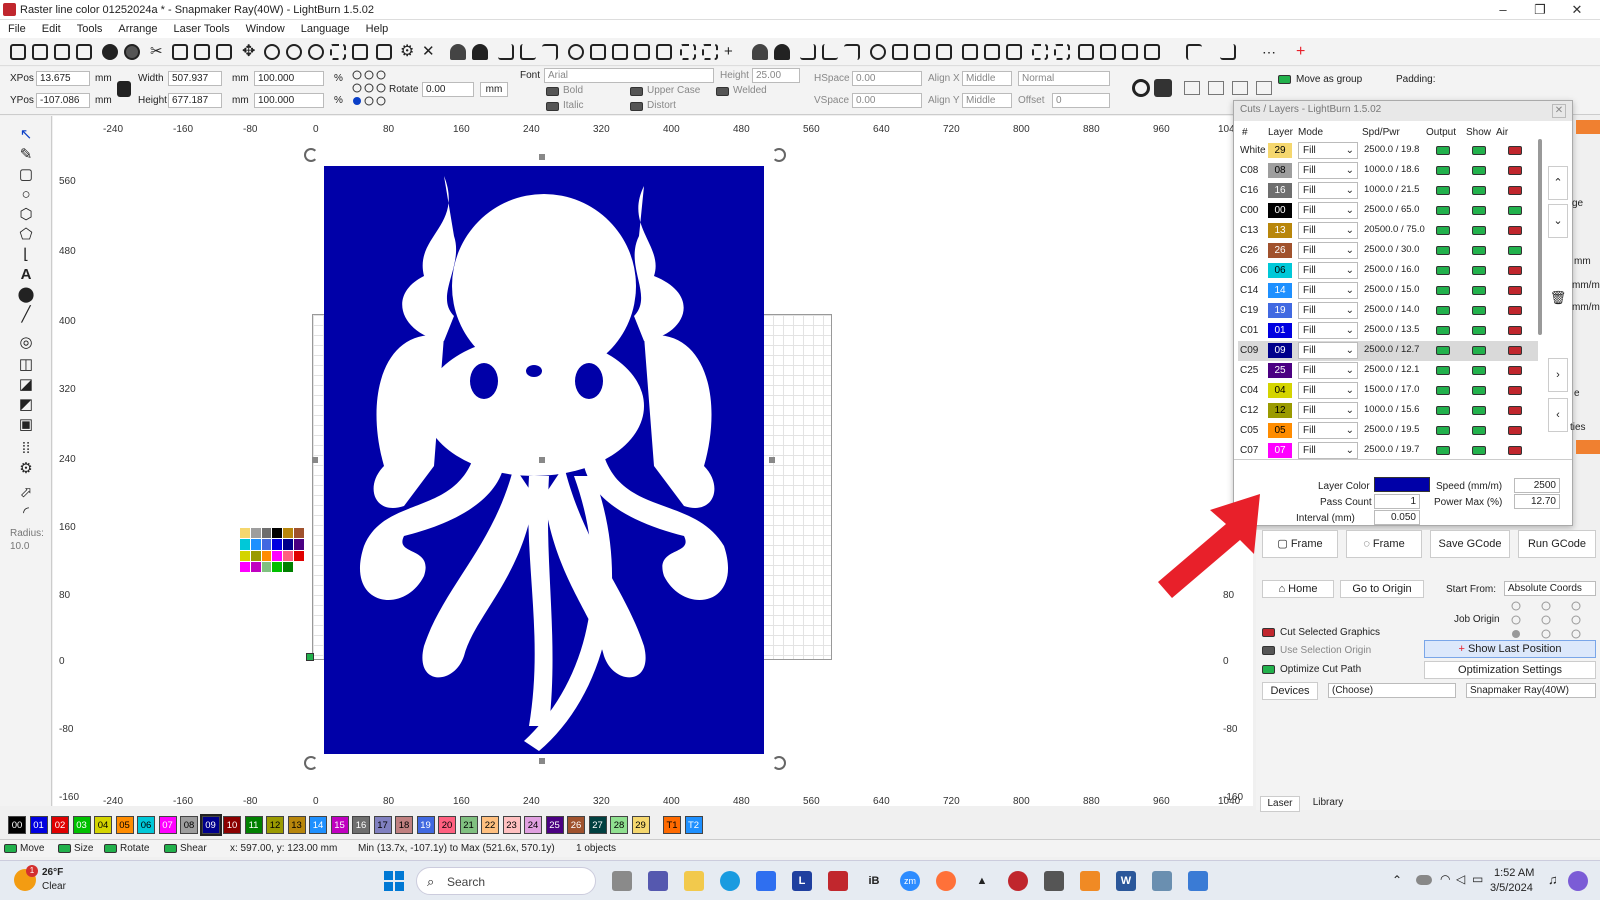 This screenshot has height=900, width=1600. What do you see at coordinates (1388, 151) in the screenshot?
I see `layer-row: White 29 Fill ⌄ 2500.0 / 19.8` at bounding box center [1388, 151].